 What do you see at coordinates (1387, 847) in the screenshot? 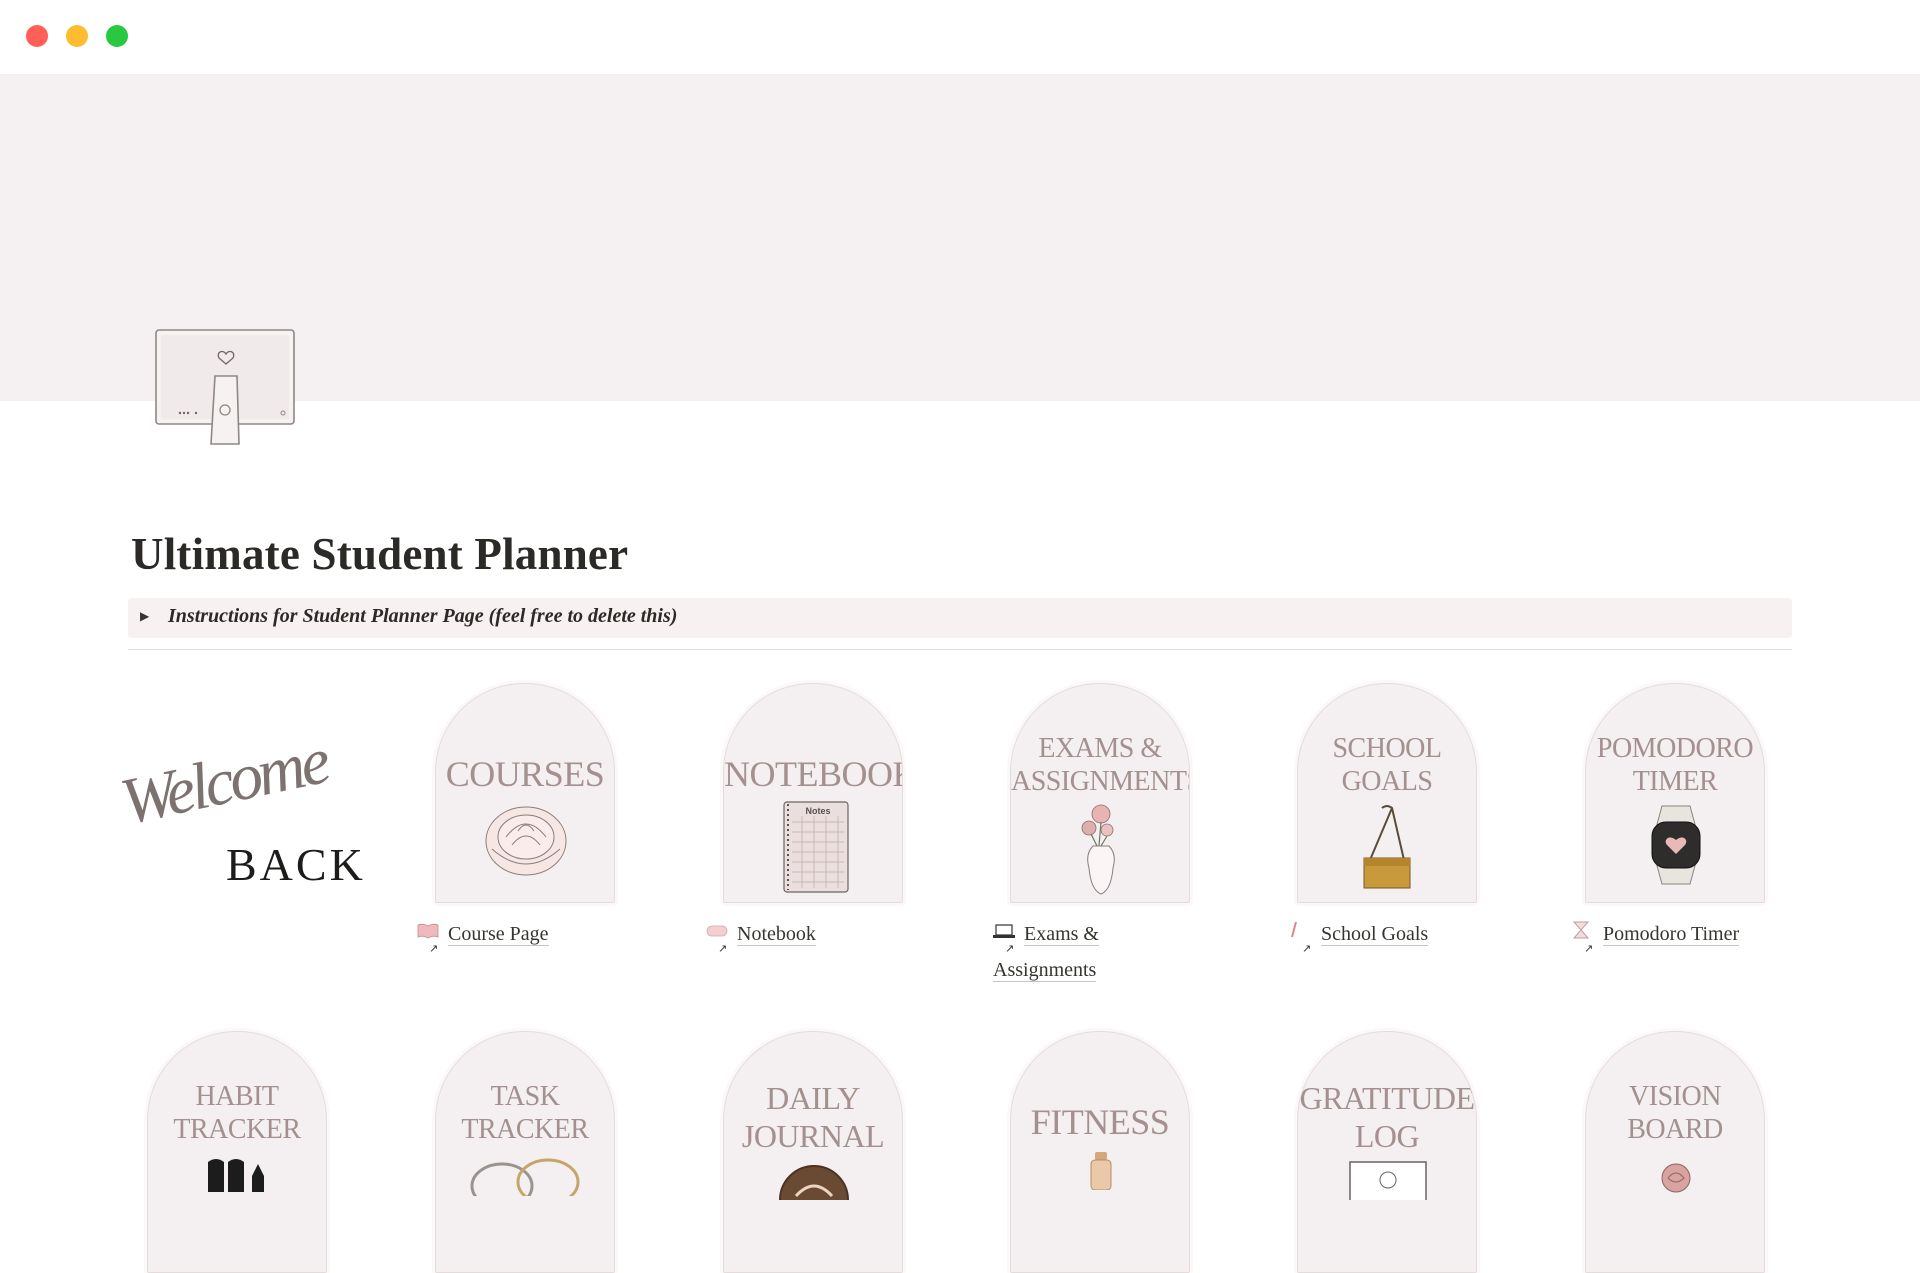
I see `binder-clip-icon` at bounding box center [1387, 847].